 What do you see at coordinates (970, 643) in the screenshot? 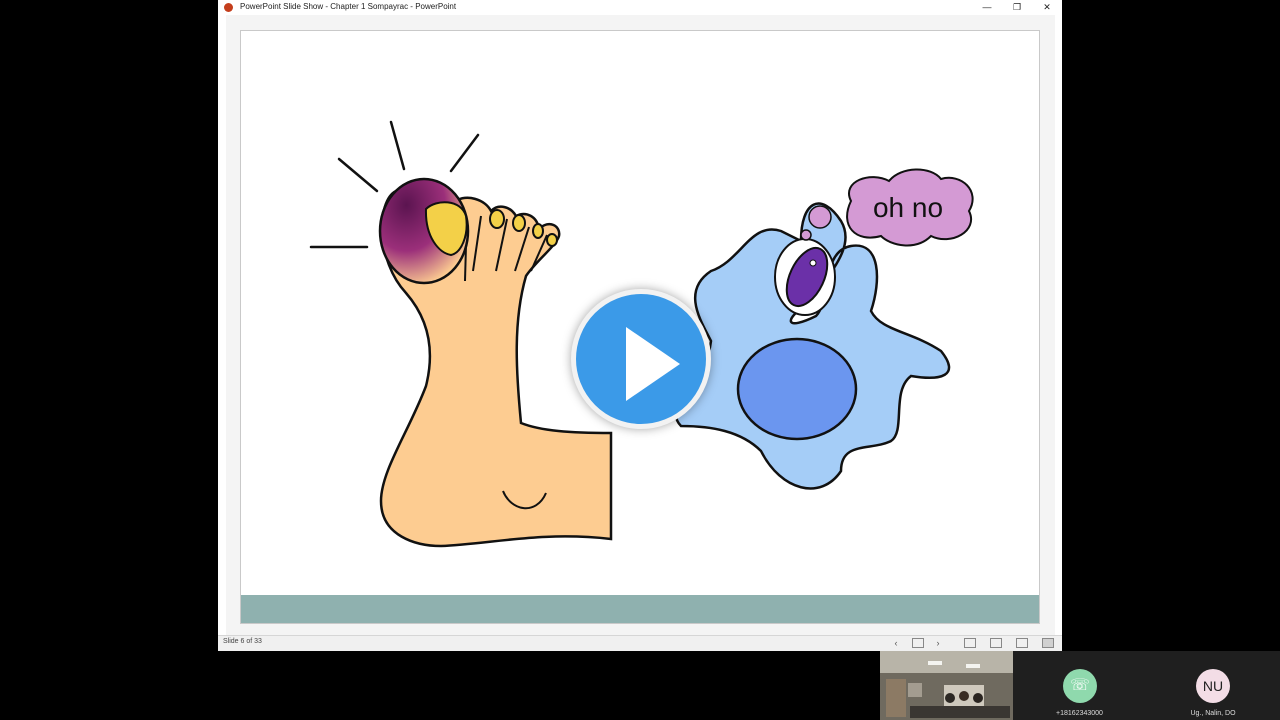
I see `normal-view-icon` at bounding box center [970, 643].